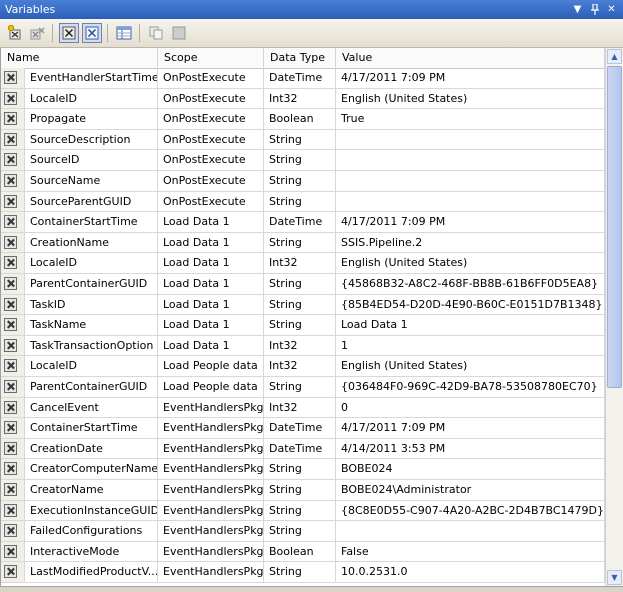 This screenshot has height=592, width=623. What do you see at coordinates (614, 577) in the screenshot?
I see `scroll-down-icon: ▼` at bounding box center [614, 577].